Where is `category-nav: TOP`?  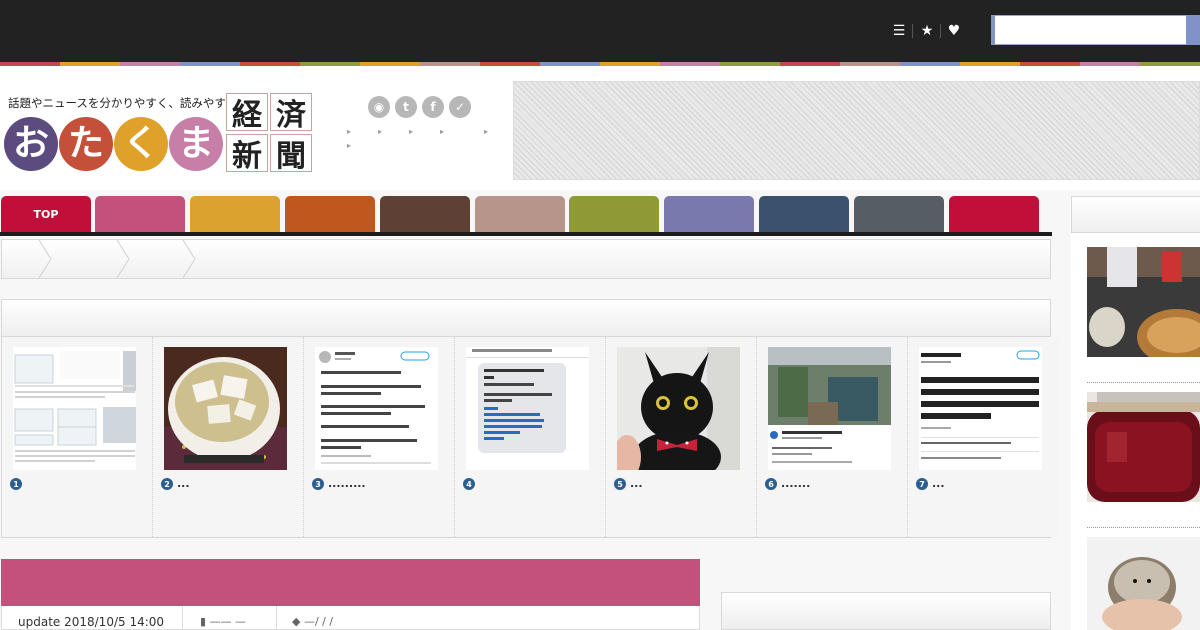 category-nav: TOP is located at coordinates (526, 216).